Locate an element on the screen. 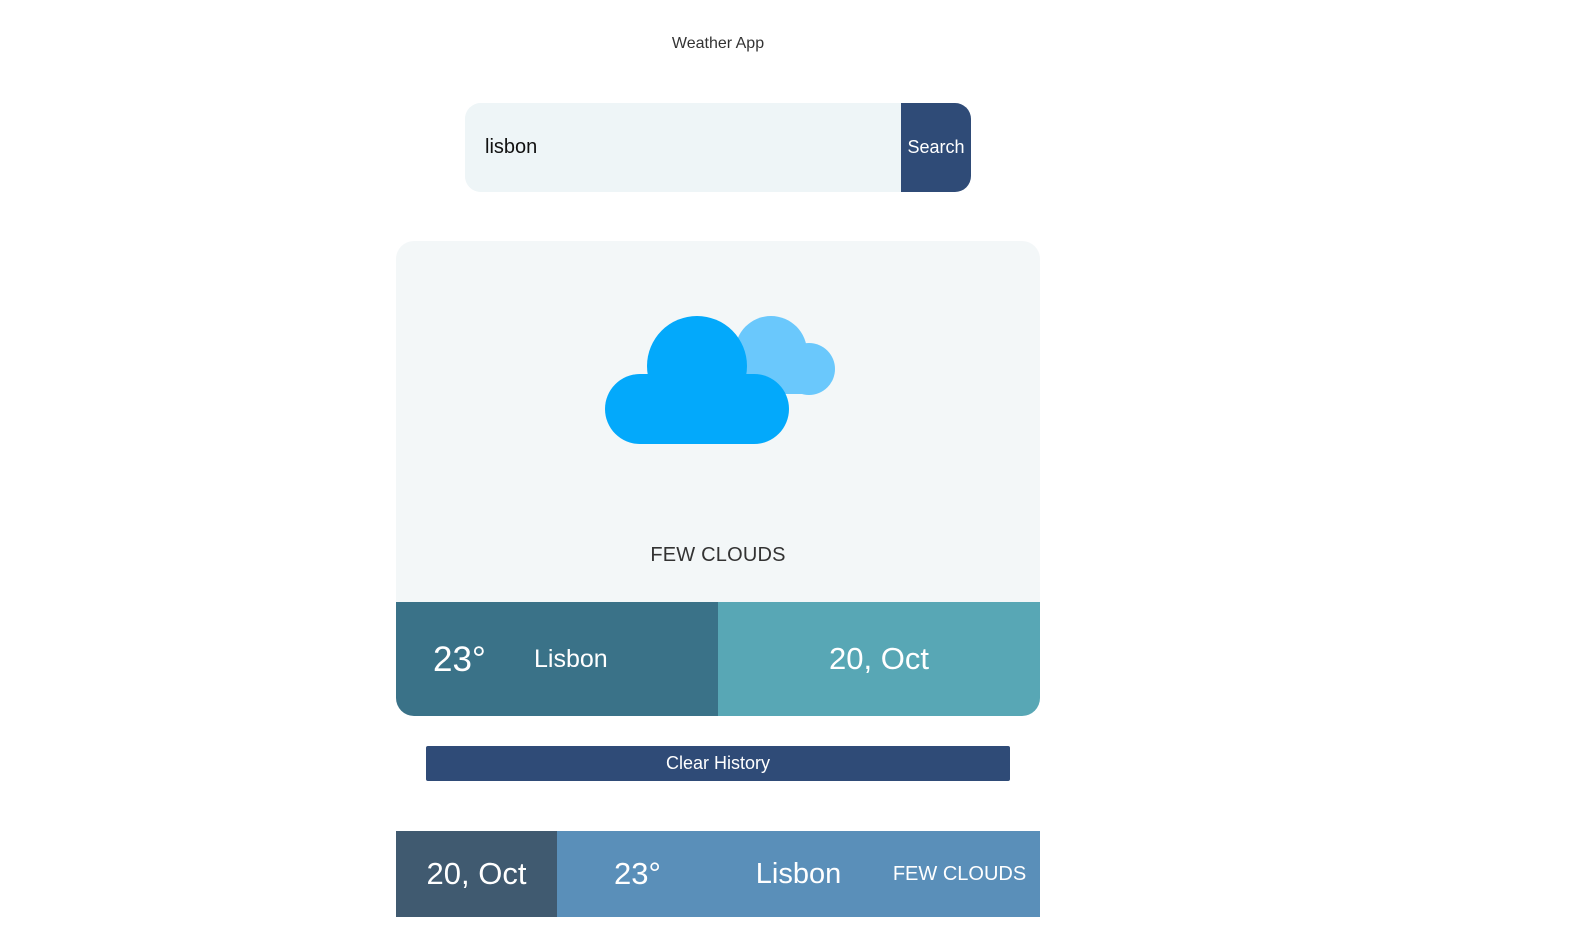  temperature-city-panel: 23° Lisbon is located at coordinates (557, 659).